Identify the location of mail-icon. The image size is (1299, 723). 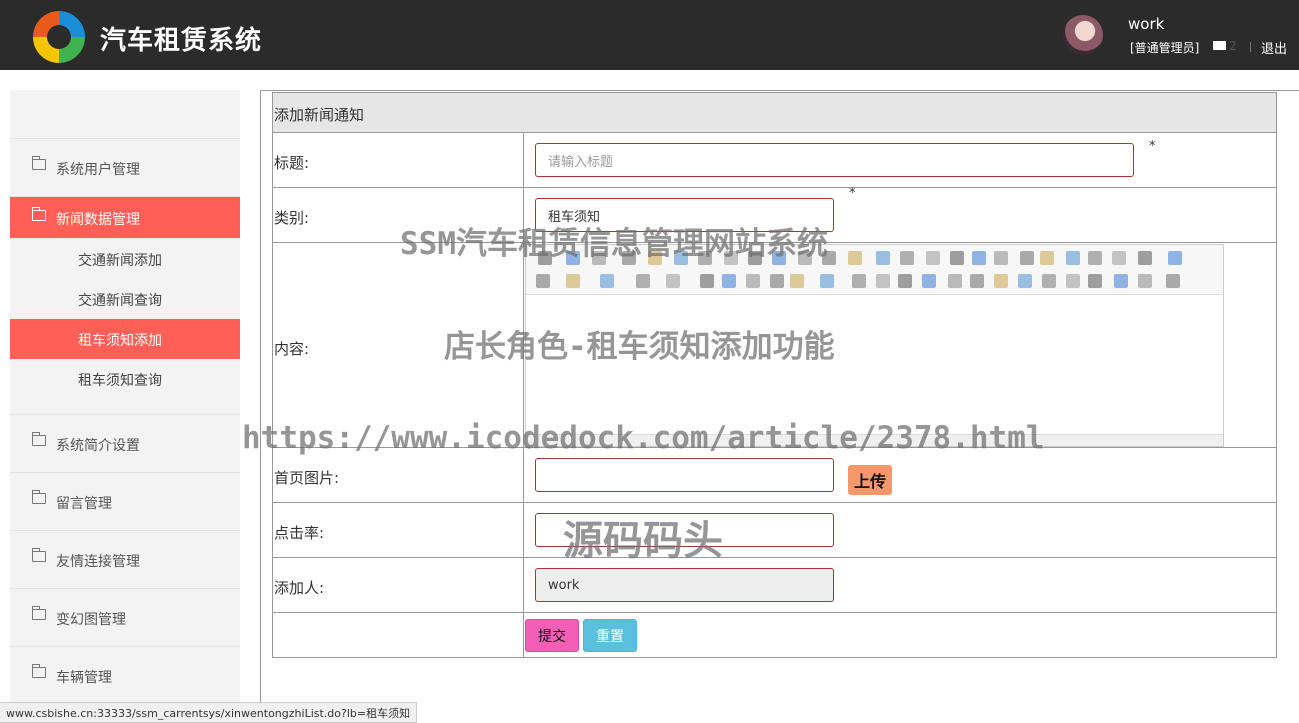
(1219, 45).